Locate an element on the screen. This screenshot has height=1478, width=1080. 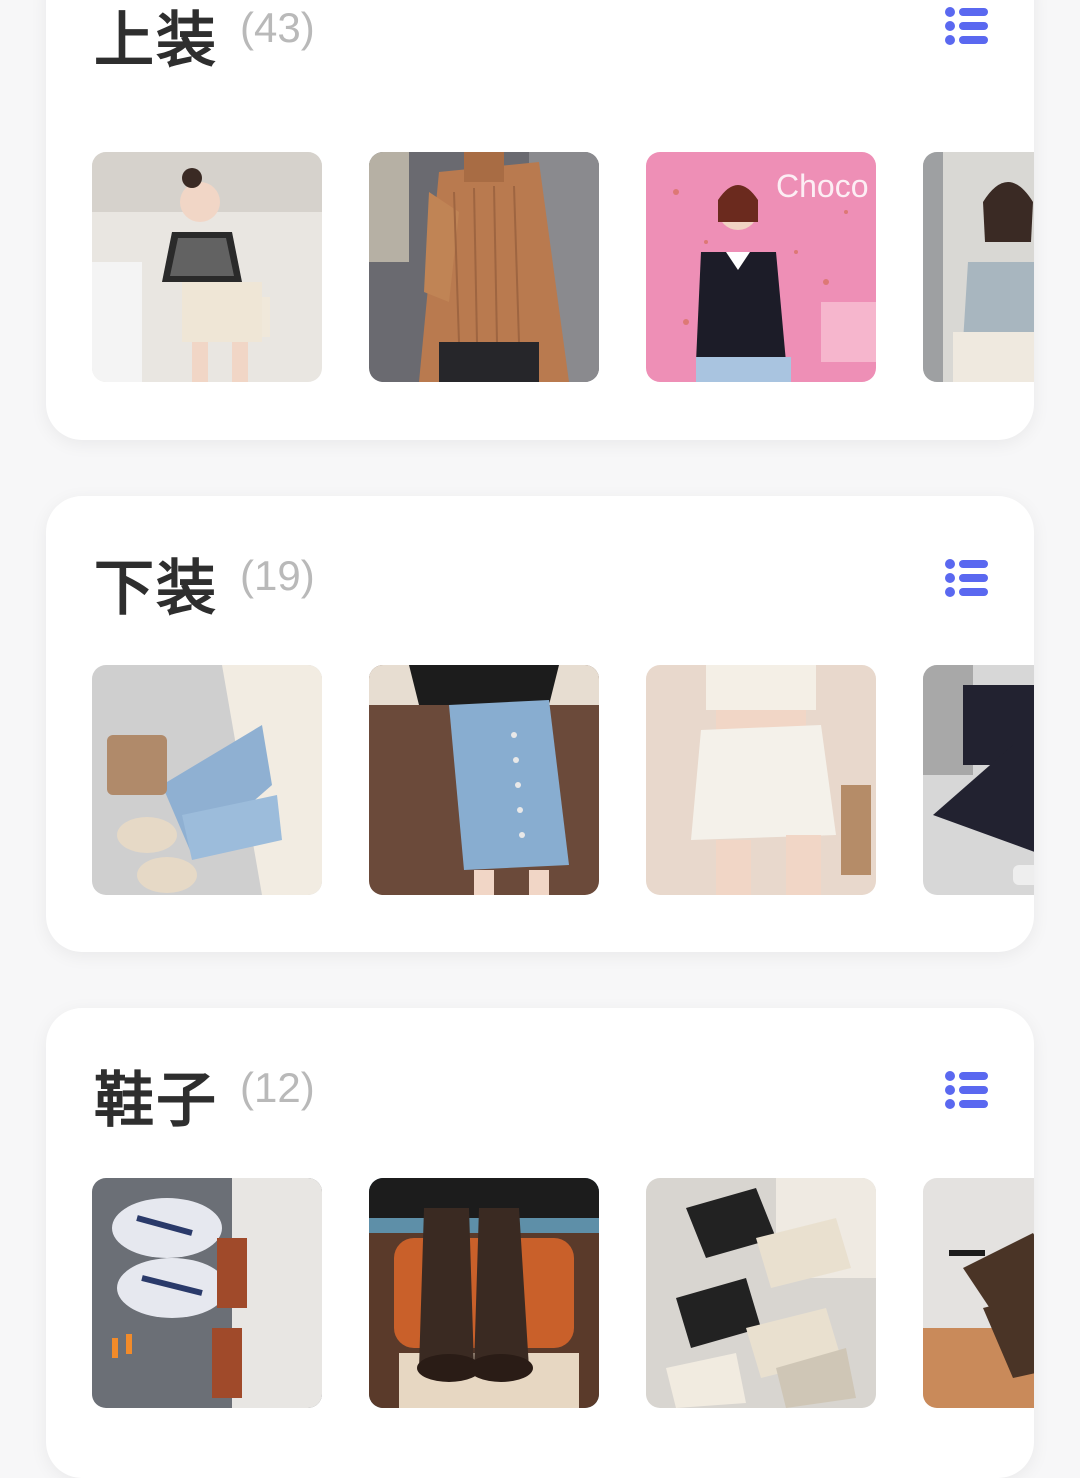
checkered-top-image is located at coordinates (207, 267).